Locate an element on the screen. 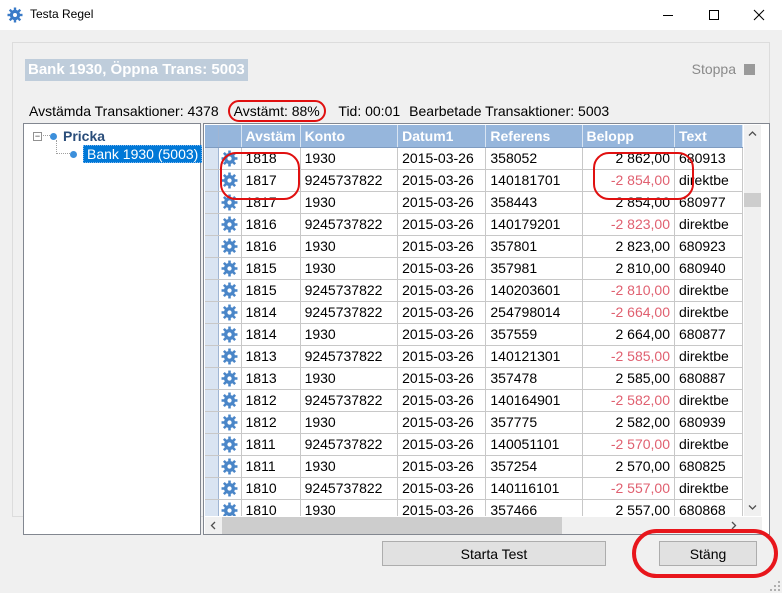  cell-referens: 140181701 is located at coordinates (534, 180).